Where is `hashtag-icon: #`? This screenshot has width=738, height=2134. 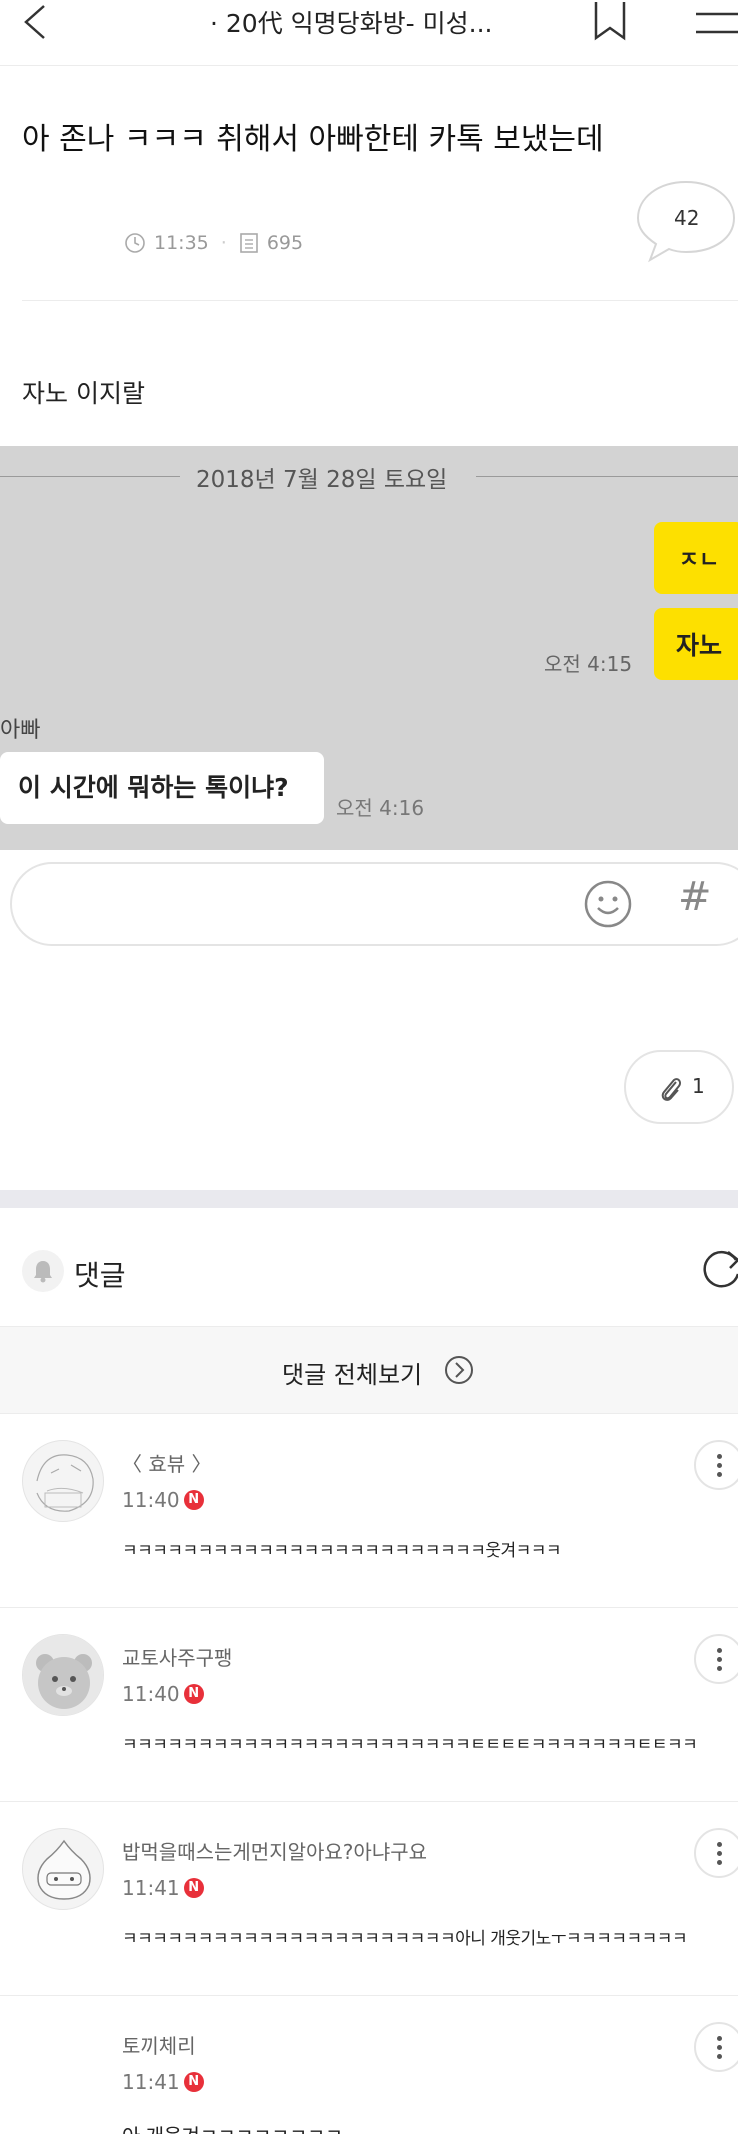
hashtag-icon: # is located at coordinates (695, 897).